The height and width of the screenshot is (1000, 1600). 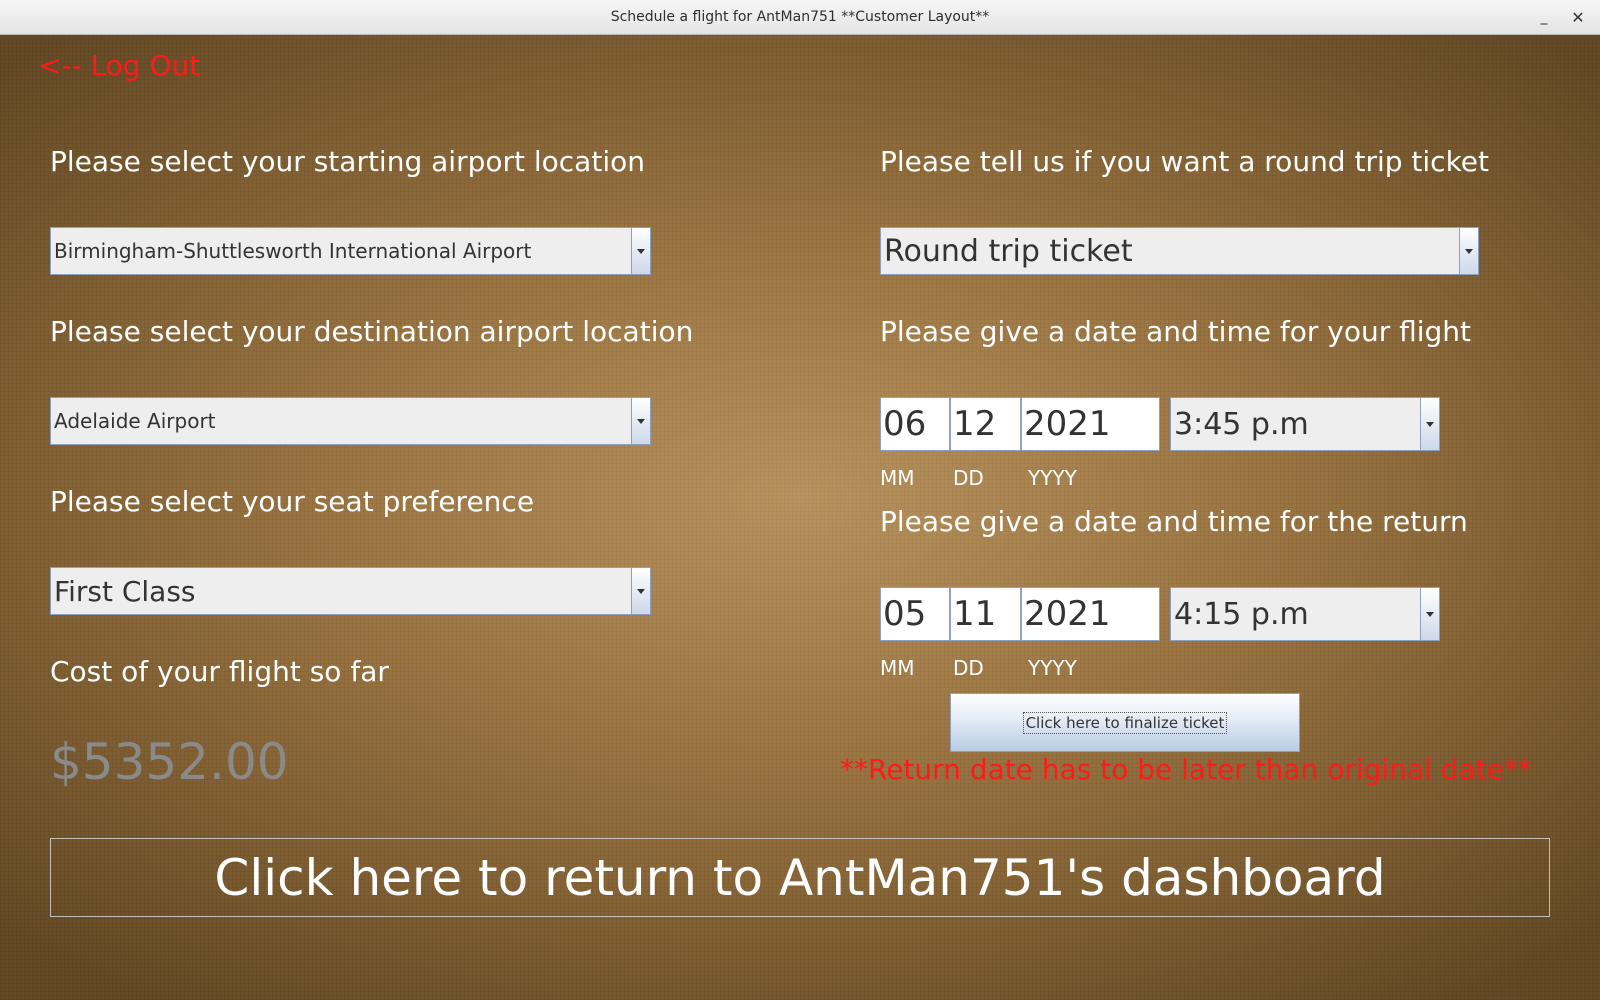 What do you see at coordinates (985, 614) in the screenshot?
I see `return-day-field: 11` at bounding box center [985, 614].